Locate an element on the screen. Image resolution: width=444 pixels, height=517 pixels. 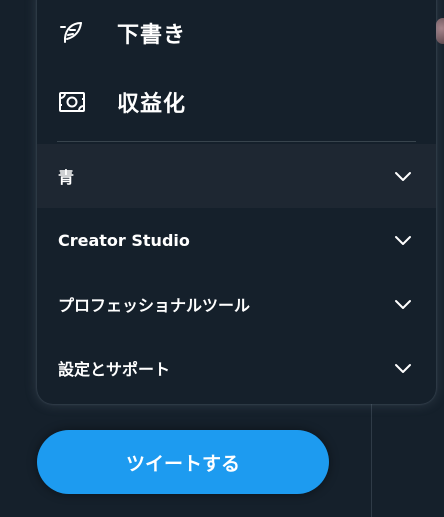
section-blue: 青 is located at coordinates (236, 176).